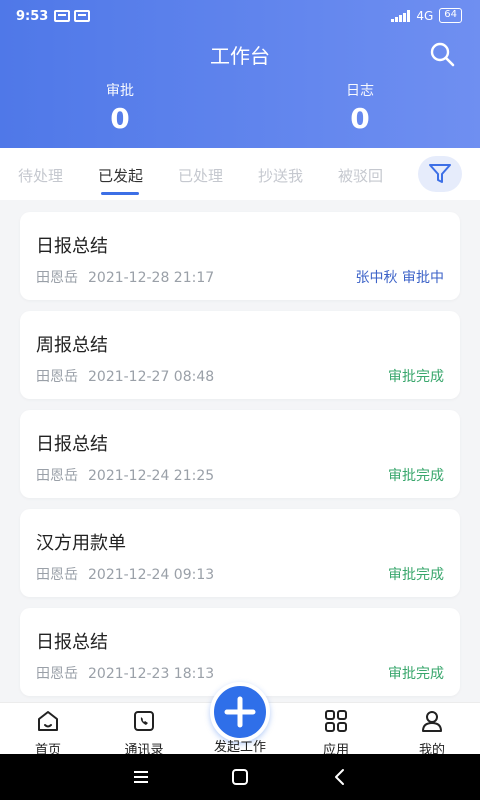 The width and height of the screenshot is (480, 800). What do you see at coordinates (151, 377) in the screenshot?
I see `card-datetime: 2021-12-27 08:48` at bounding box center [151, 377].